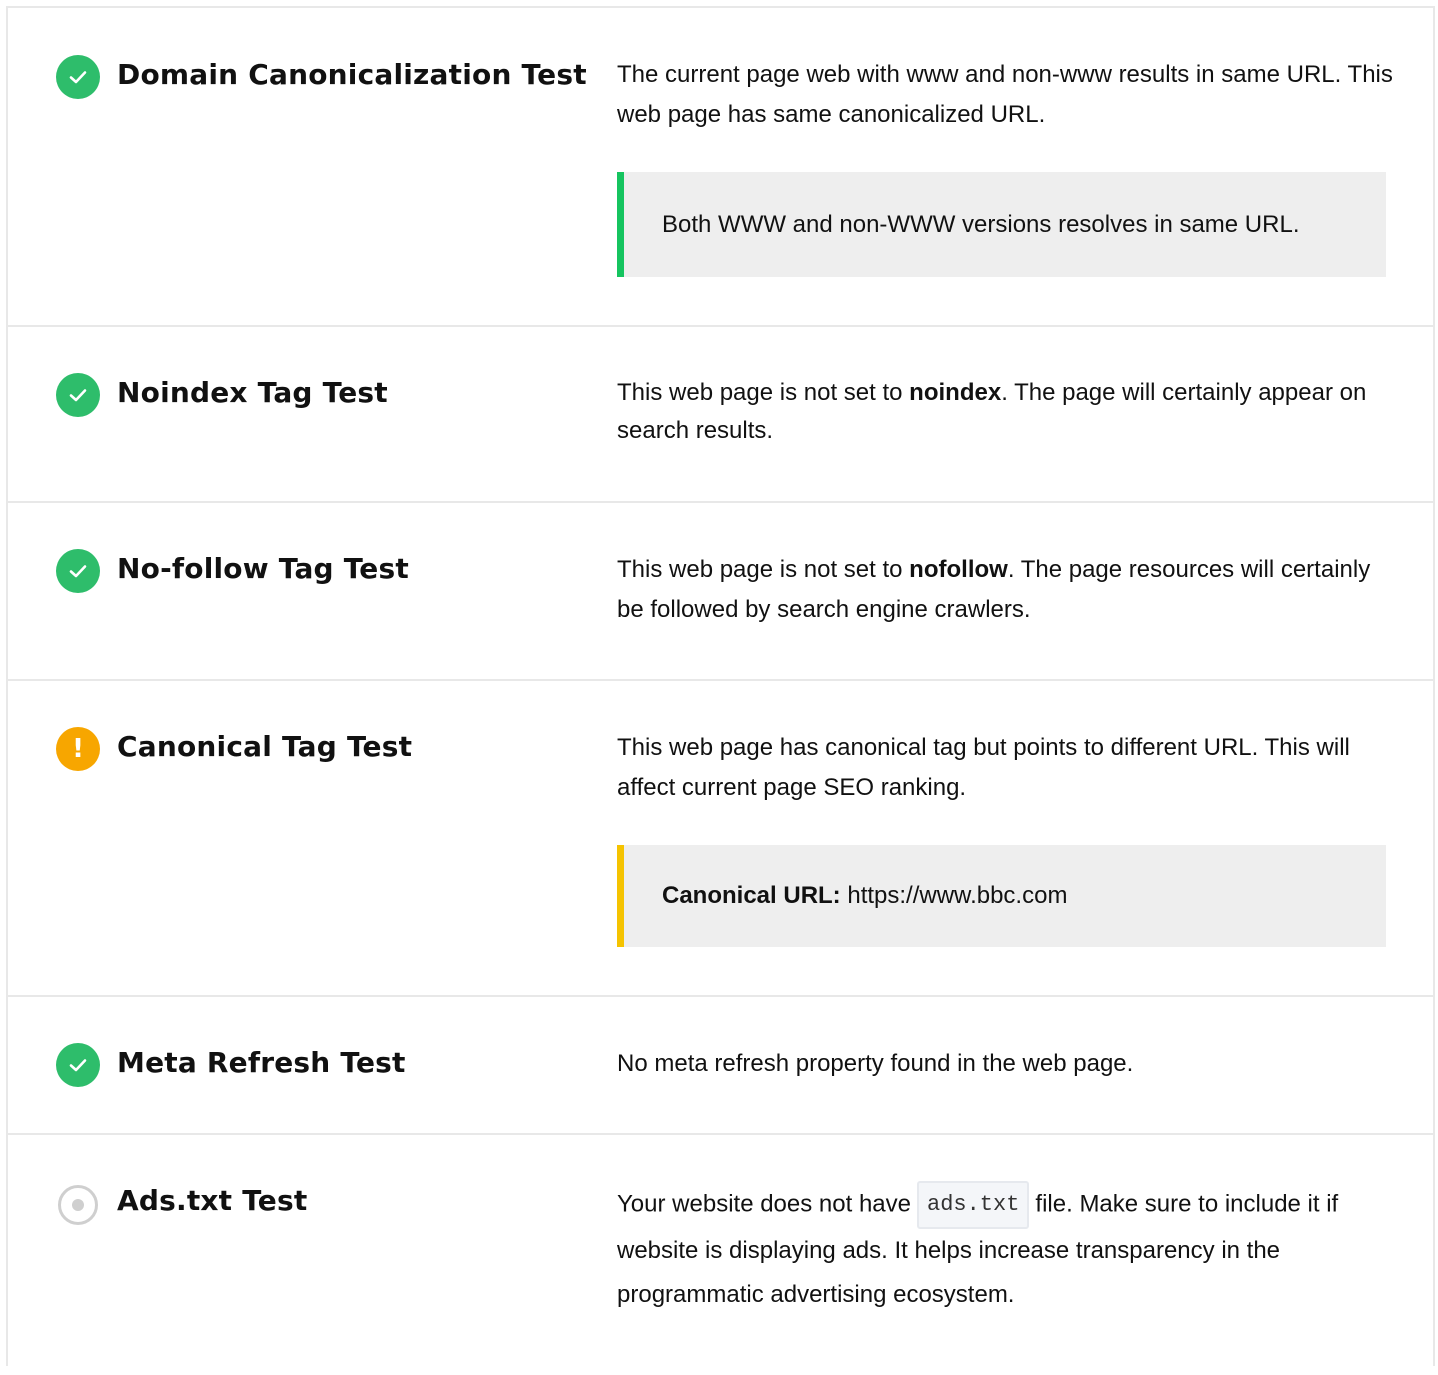  Describe the element at coordinates (764, 1204) in the screenshot. I see `description-text: Your website does not have` at that location.